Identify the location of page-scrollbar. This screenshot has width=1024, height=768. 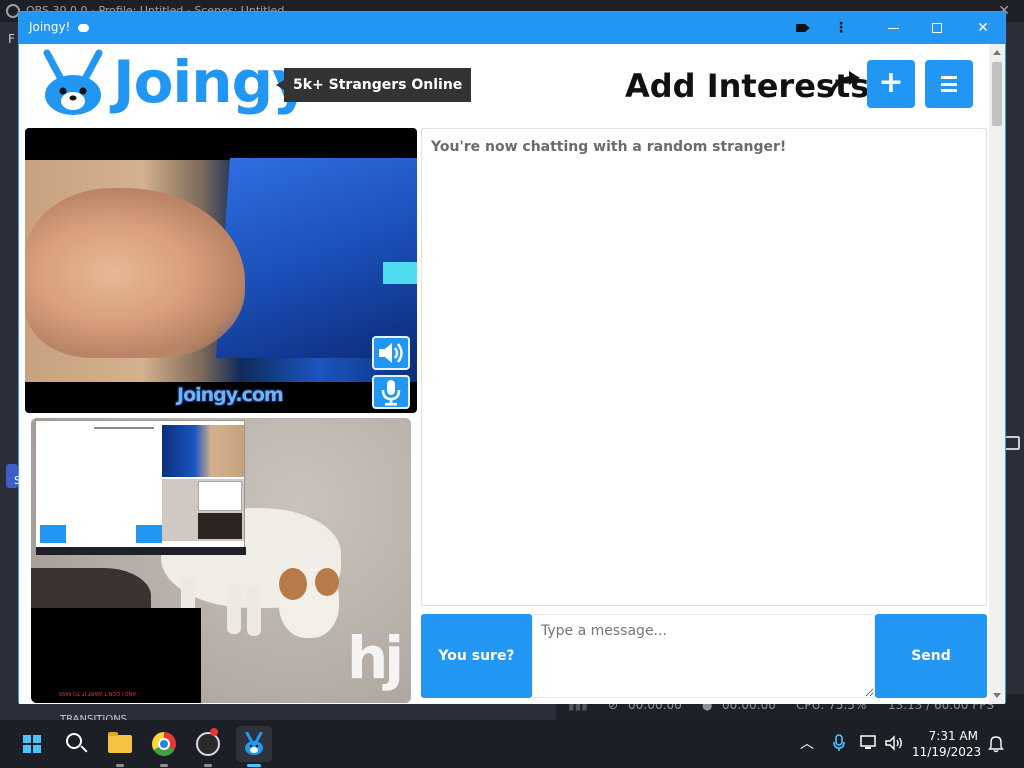
(997, 374).